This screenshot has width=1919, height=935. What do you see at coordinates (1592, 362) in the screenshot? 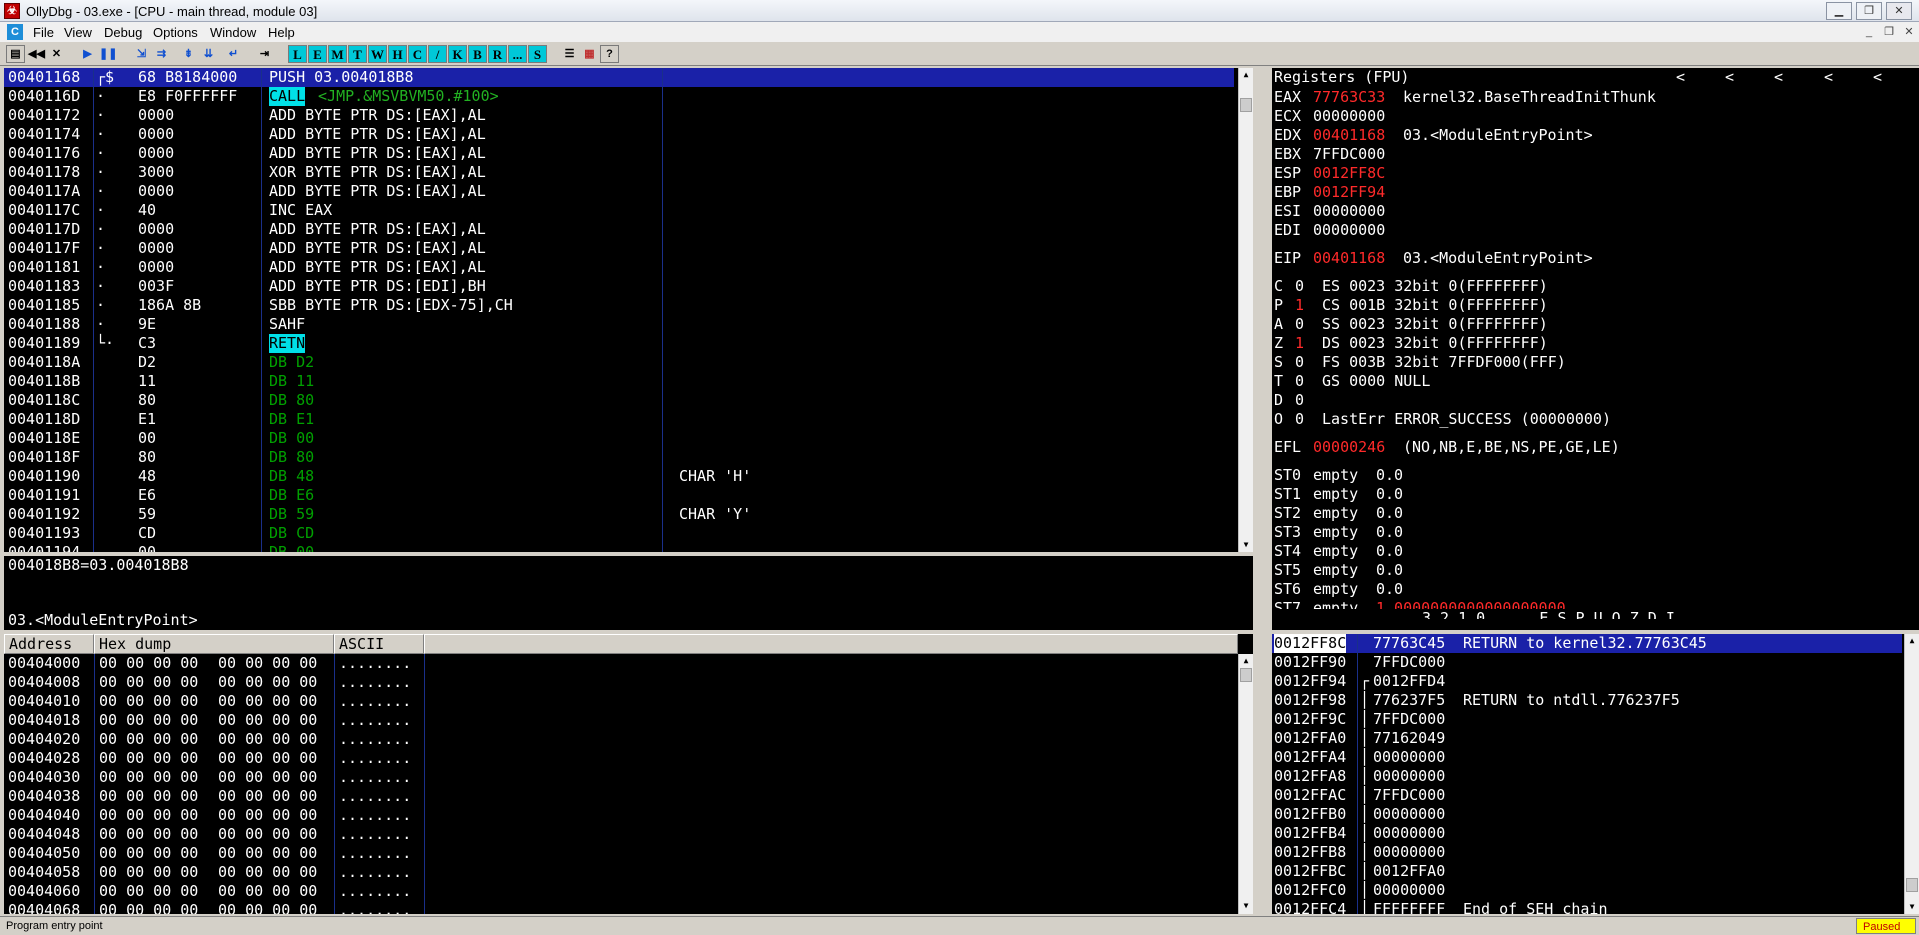
I see `flag-row: S 0 FS 003B 32bit 7FFDF000(FFF)` at bounding box center [1592, 362].